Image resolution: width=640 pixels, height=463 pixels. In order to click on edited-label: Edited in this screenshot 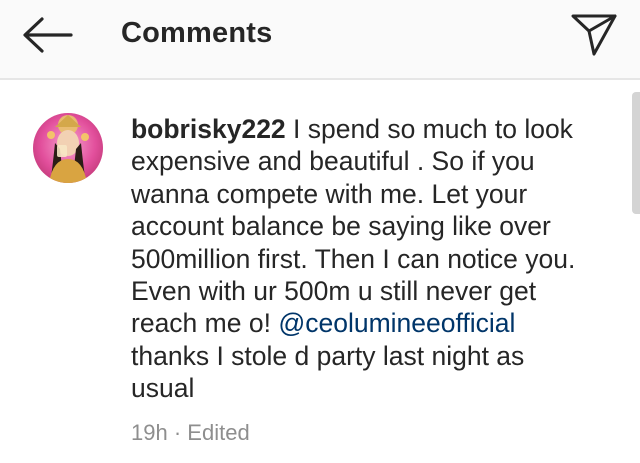, I will do `click(218, 432)`.